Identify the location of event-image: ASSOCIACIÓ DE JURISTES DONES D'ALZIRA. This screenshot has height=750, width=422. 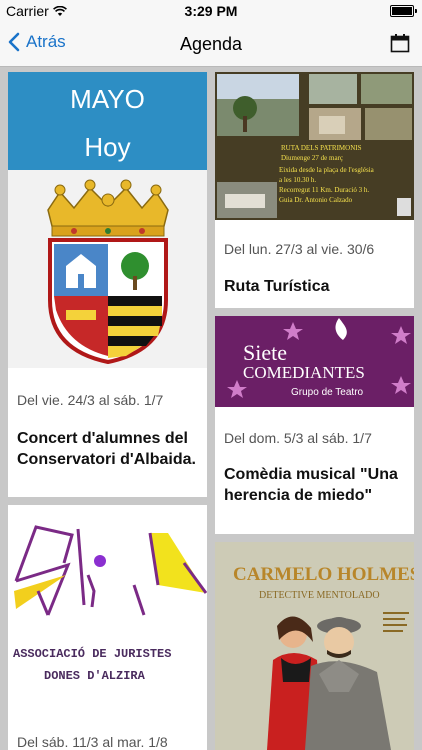
(107, 607).